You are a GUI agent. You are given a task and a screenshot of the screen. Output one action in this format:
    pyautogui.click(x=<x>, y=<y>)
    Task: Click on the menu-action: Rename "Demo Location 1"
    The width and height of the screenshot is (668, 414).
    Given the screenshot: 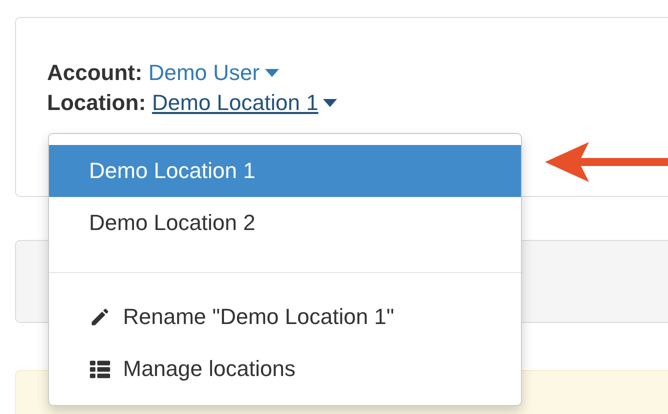 What is the action you would take?
    pyautogui.click(x=285, y=317)
    